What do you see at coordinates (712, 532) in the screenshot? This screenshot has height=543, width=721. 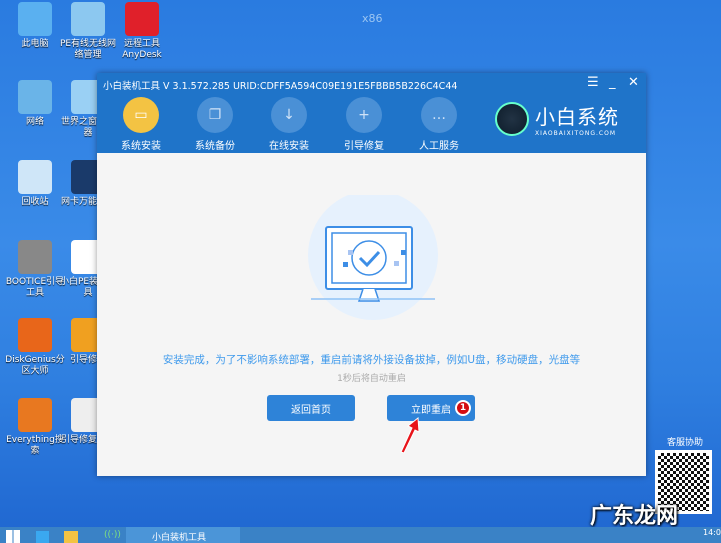 I see `clock: 14:0` at bounding box center [712, 532].